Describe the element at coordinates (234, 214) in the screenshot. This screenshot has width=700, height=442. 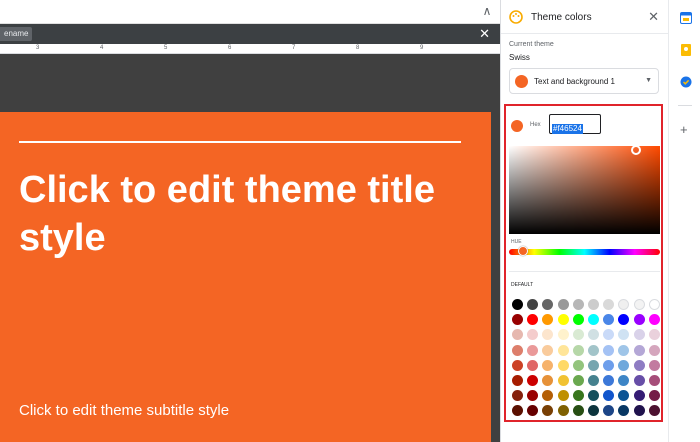
I see `slide-title-placeholder: Click to edit theme title style` at that location.